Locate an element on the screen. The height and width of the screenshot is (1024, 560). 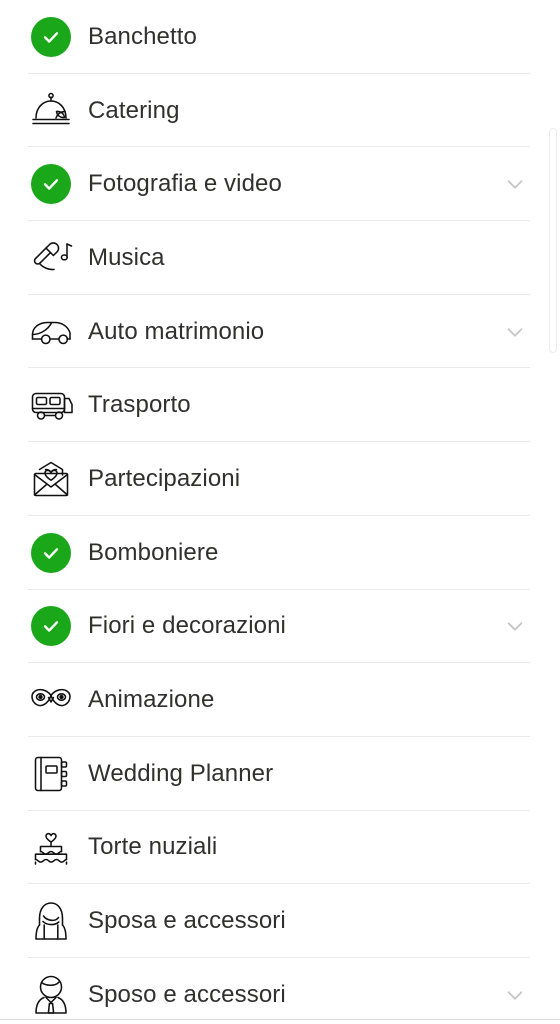
category-row: Trasporto is located at coordinates (280, 405).